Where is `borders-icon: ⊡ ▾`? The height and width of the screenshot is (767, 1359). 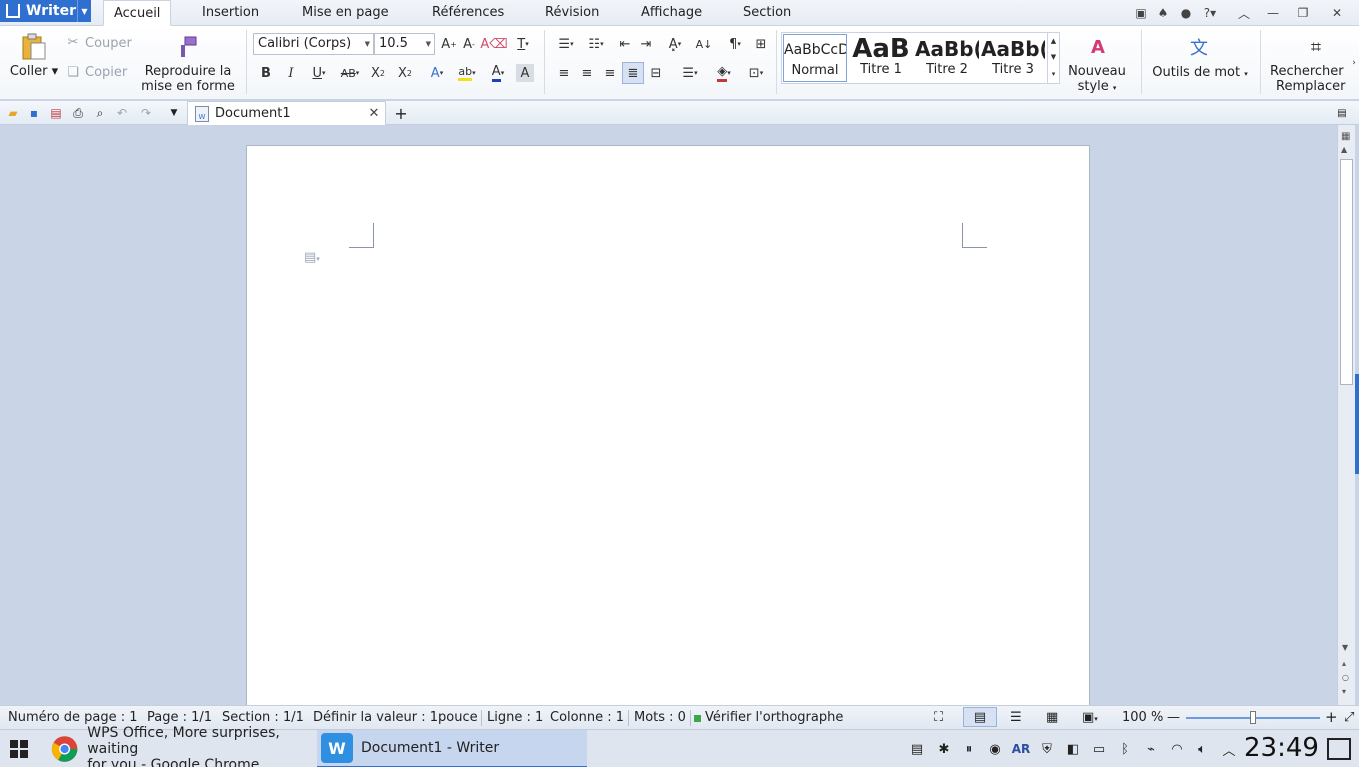
borders-icon: ⊡ ▾ is located at coordinates (756, 73).